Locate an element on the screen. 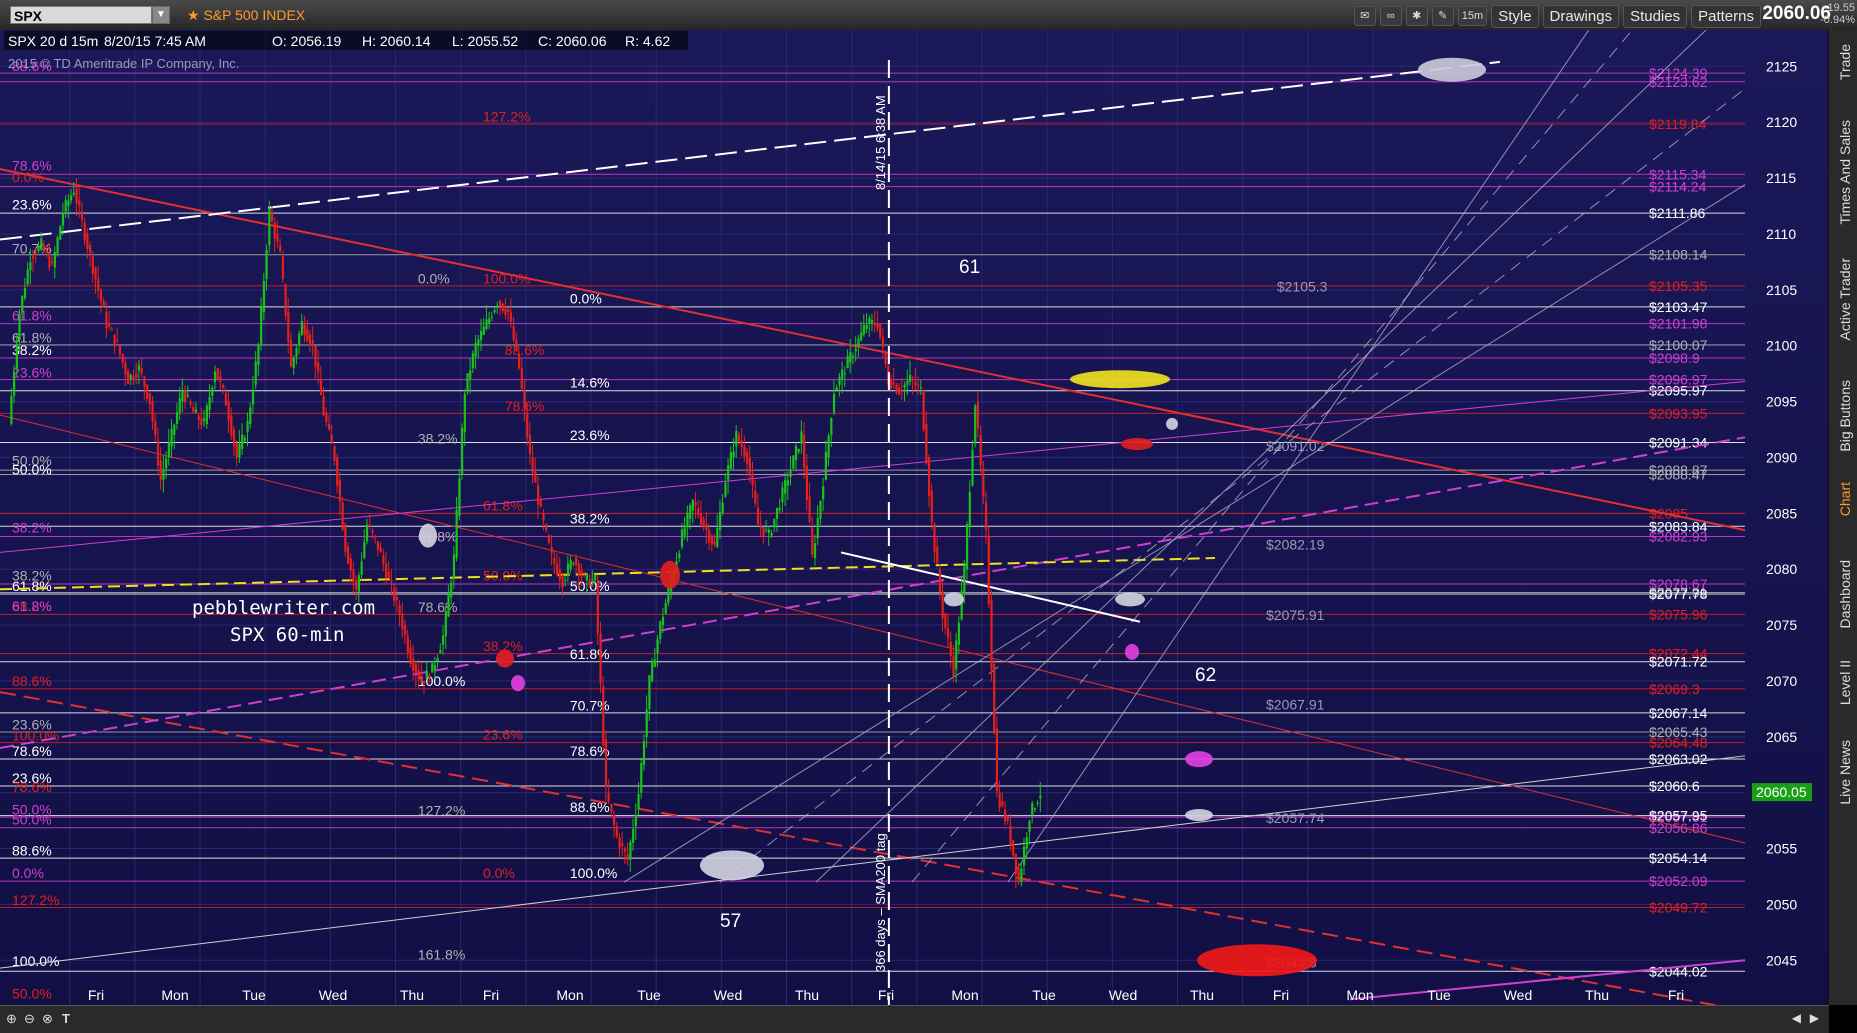 Image resolution: width=1857 pixels, height=1033 pixels. tab-dashboard: Dashboard is located at coordinates (1845, 594).